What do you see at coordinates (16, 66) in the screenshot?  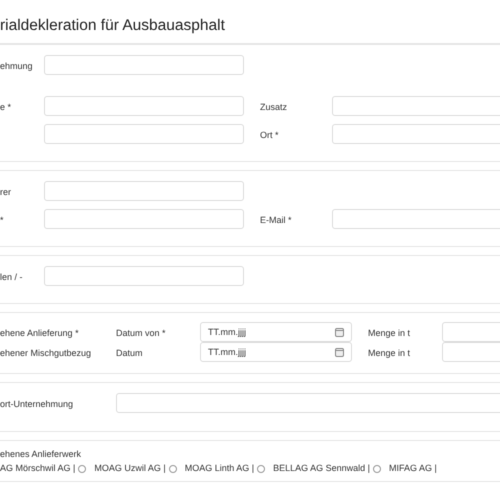 I see `field-label: ehmung` at bounding box center [16, 66].